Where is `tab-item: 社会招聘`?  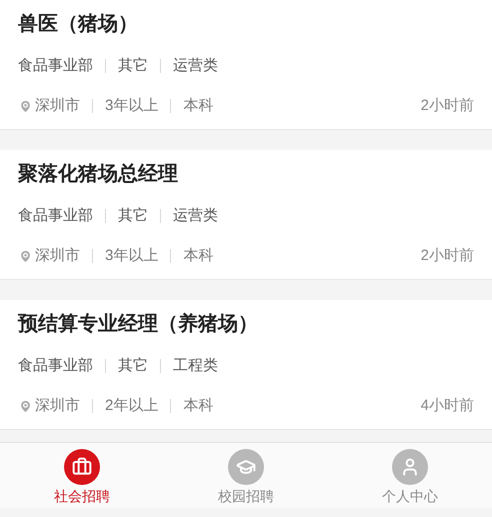
tab-item: 社会招聘 is located at coordinates (82, 475).